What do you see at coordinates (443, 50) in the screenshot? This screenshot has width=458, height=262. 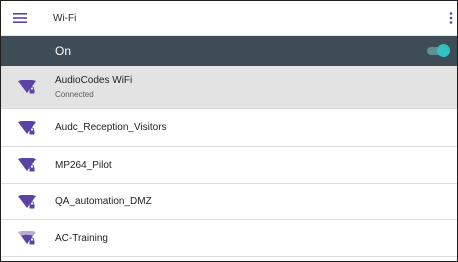 I see `switch-thumb` at bounding box center [443, 50].